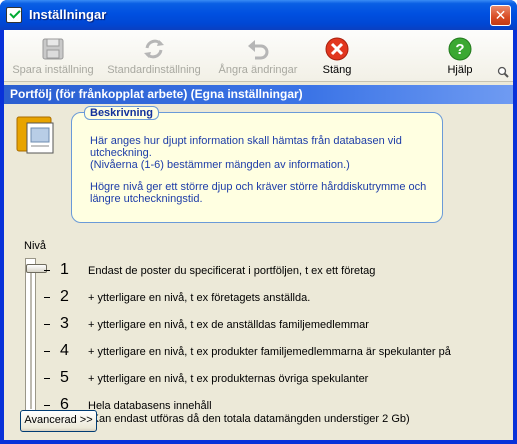  What do you see at coordinates (64, 323) in the screenshot?
I see `level-number: 3` at bounding box center [64, 323].